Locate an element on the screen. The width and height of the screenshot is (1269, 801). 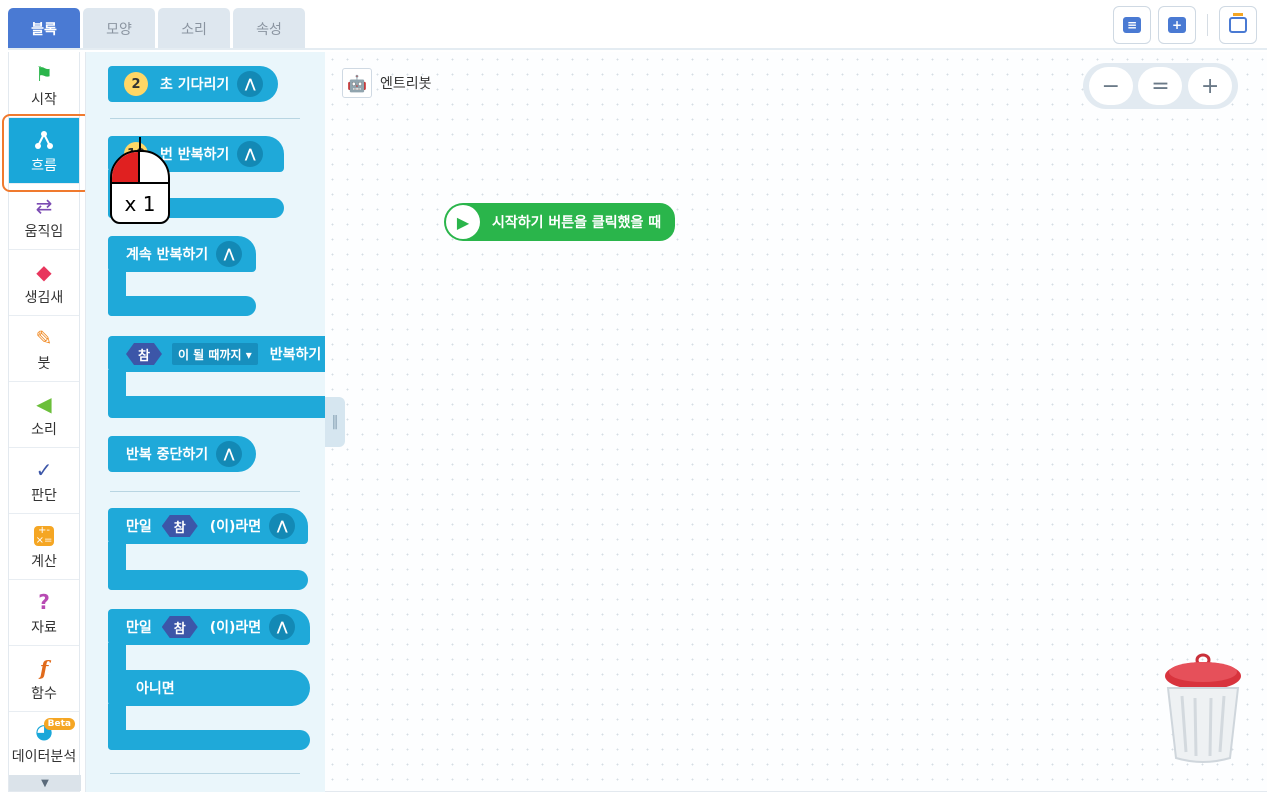
add-comment-icon: + is located at coordinates (1177, 25).